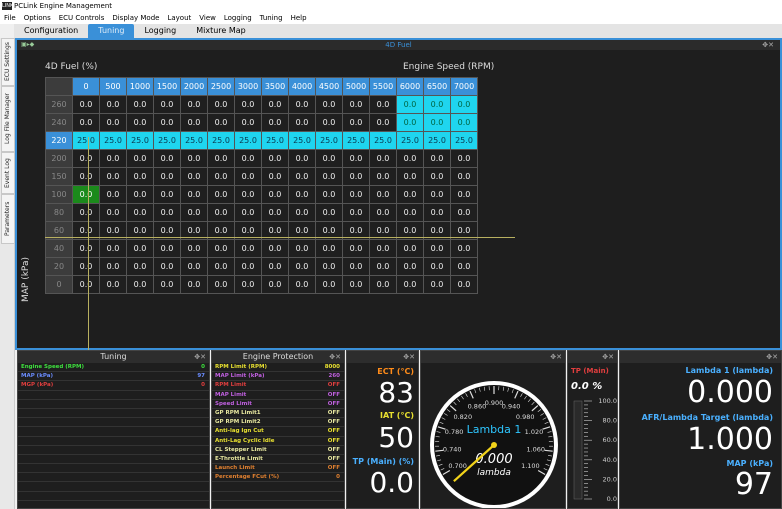 The width and height of the screenshot is (782, 509). Describe the element at coordinates (167, 86) in the screenshot. I see `rpm-axis-cell: 1500` at that location.